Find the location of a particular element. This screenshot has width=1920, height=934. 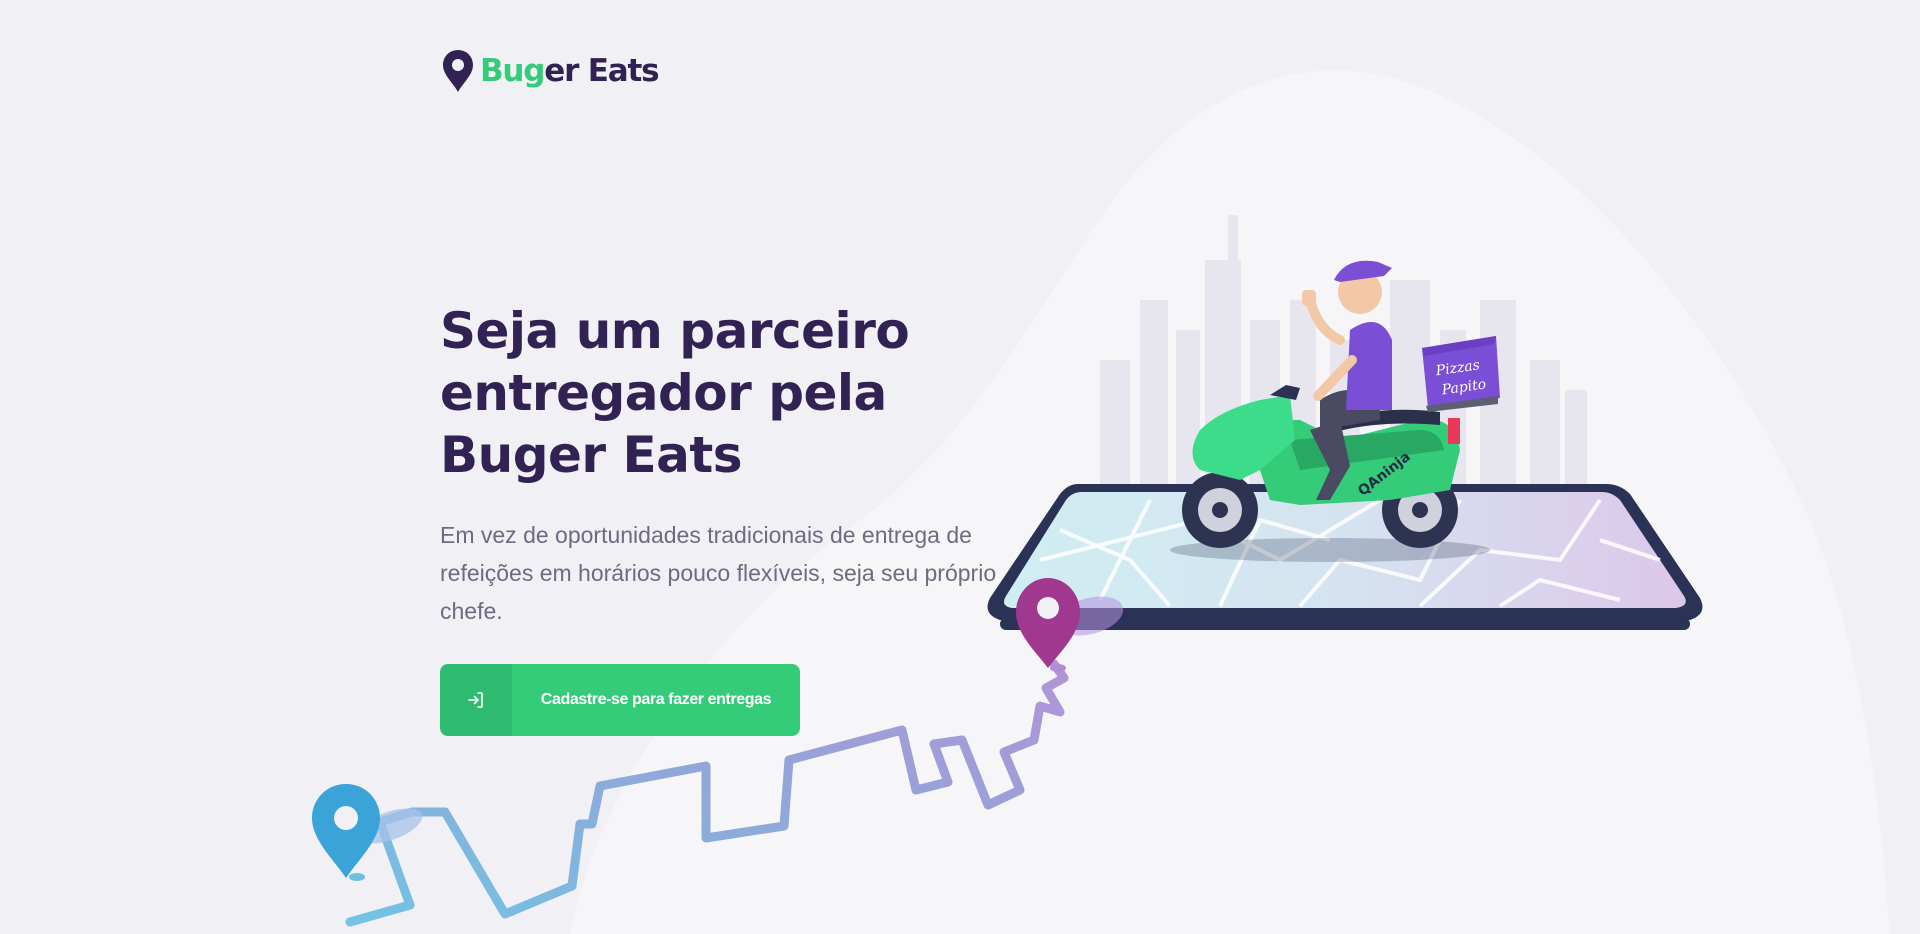

brand-name: Buger Eats is located at coordinates (570, 71).